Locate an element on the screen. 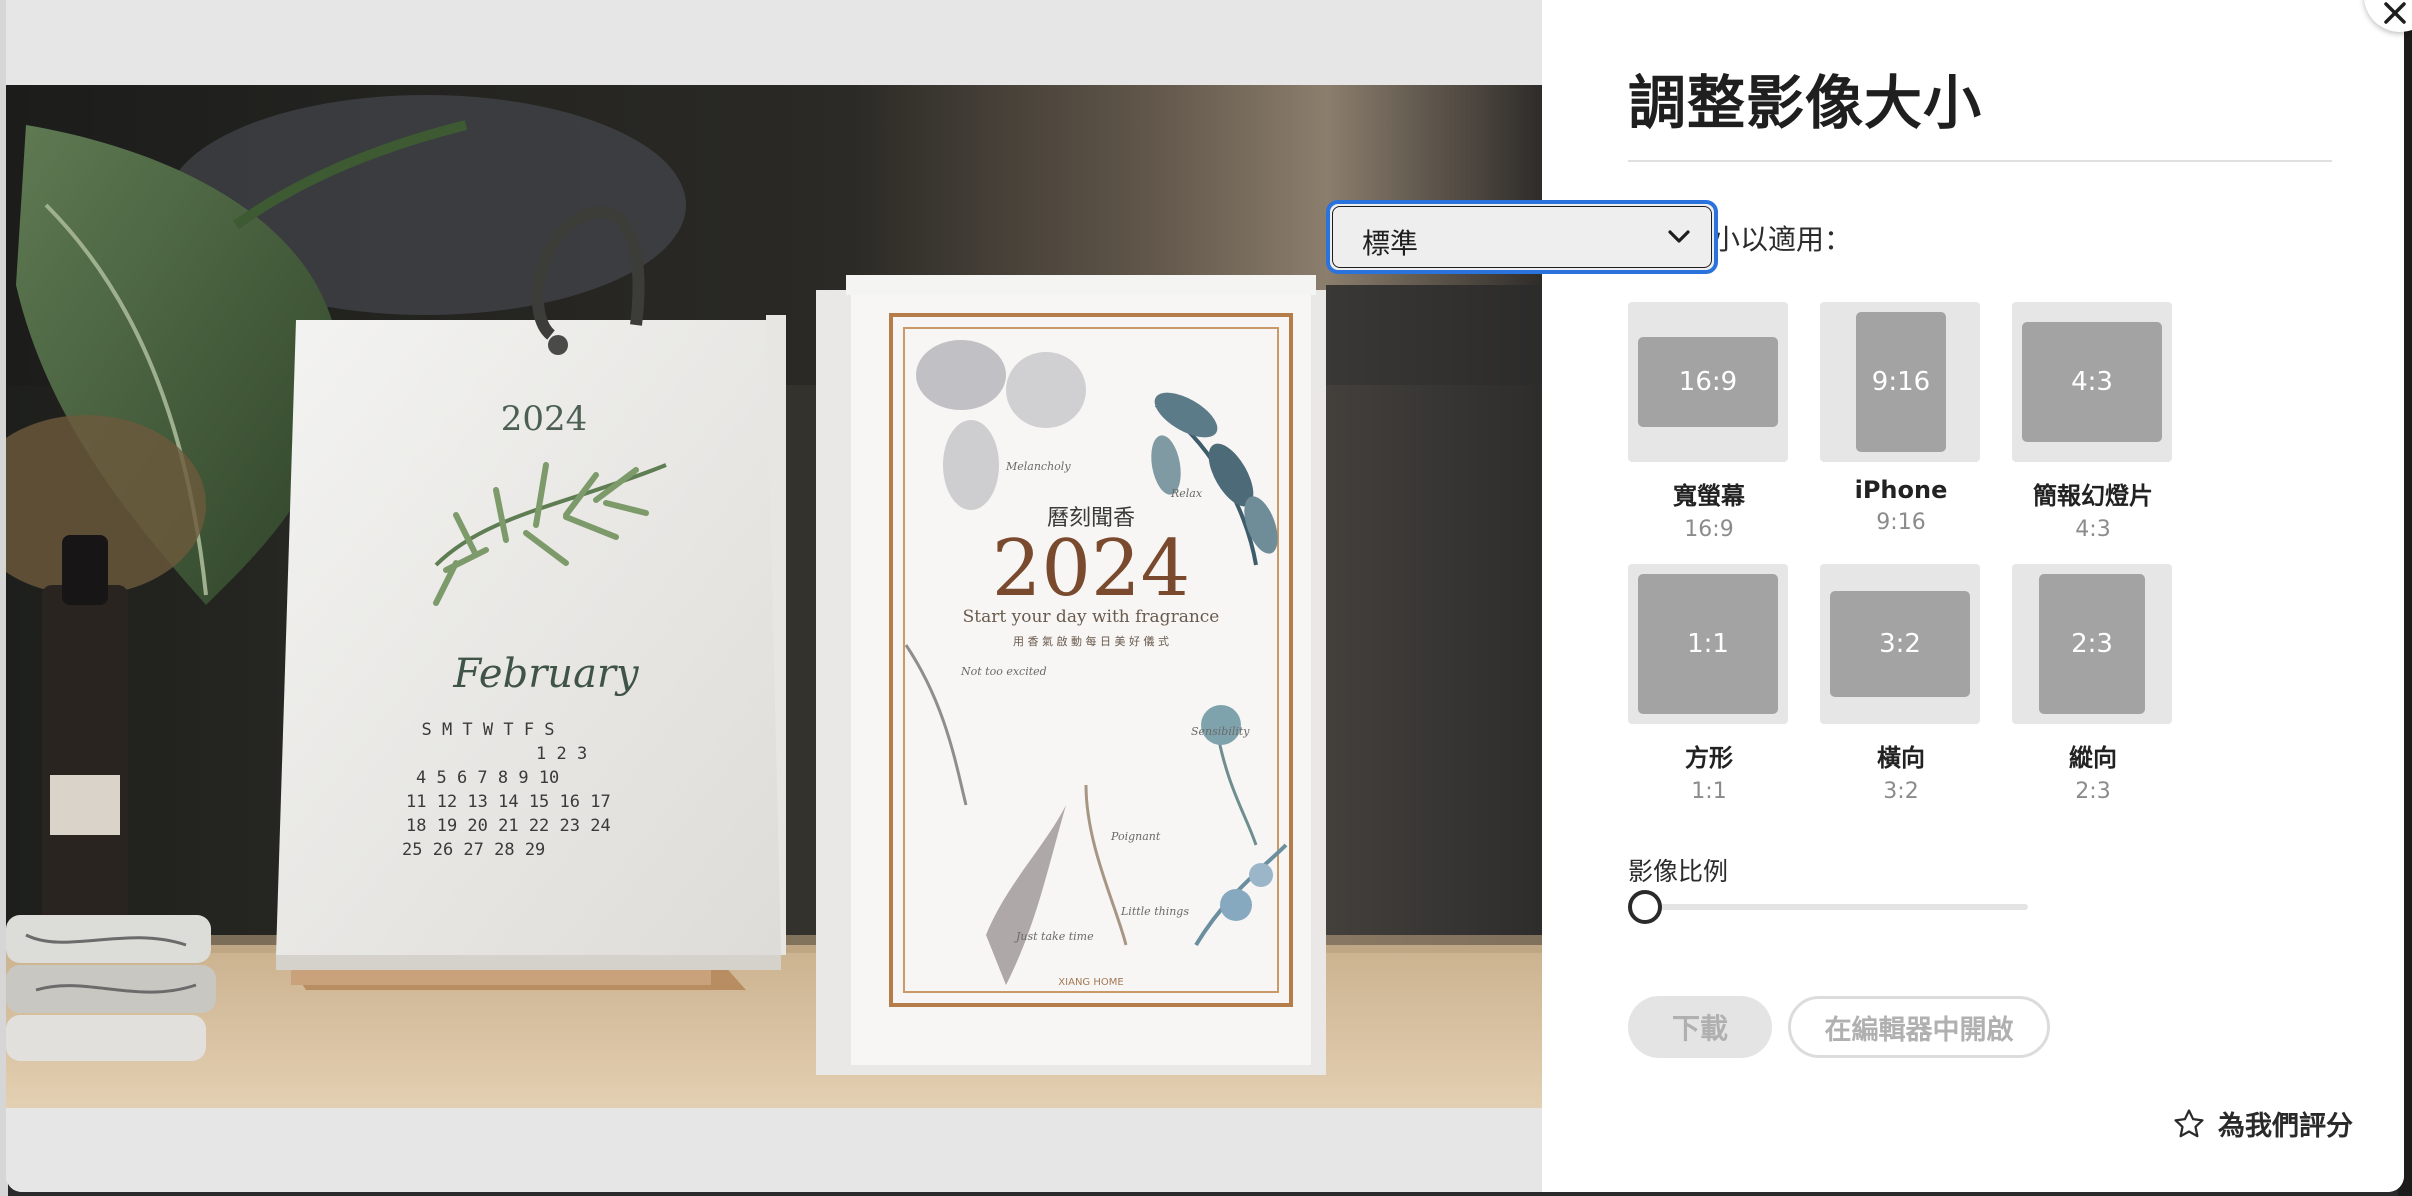  image-scale-slider-thumb is located at coordinates (1645, 907).